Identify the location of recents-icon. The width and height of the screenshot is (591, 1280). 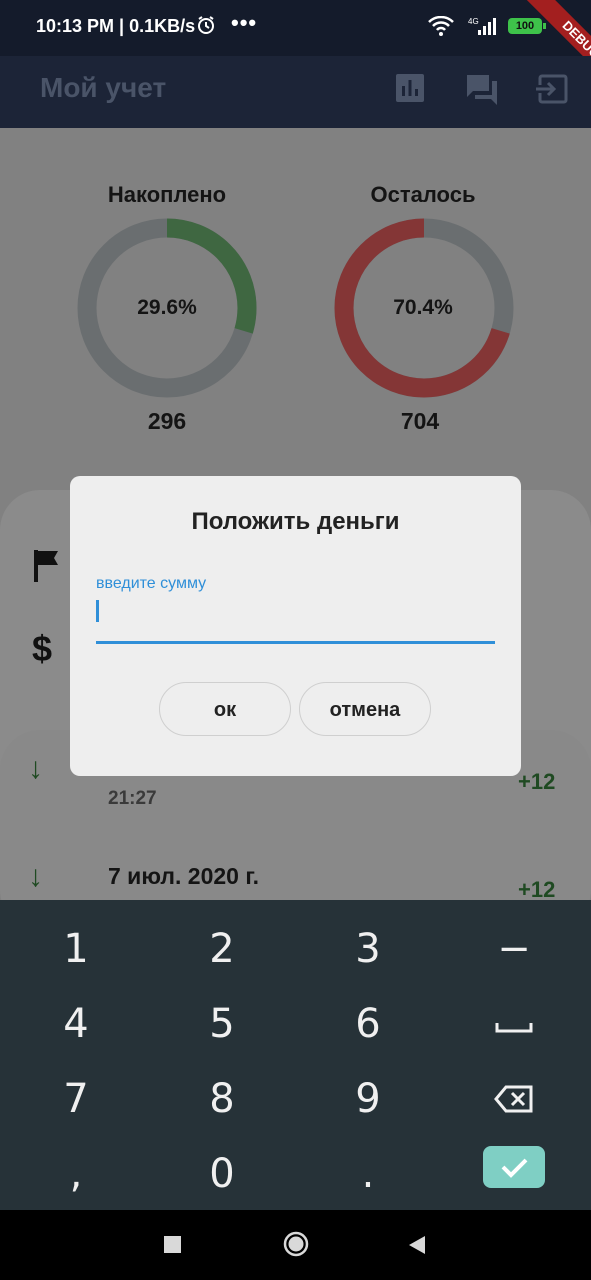
(173, 1247).